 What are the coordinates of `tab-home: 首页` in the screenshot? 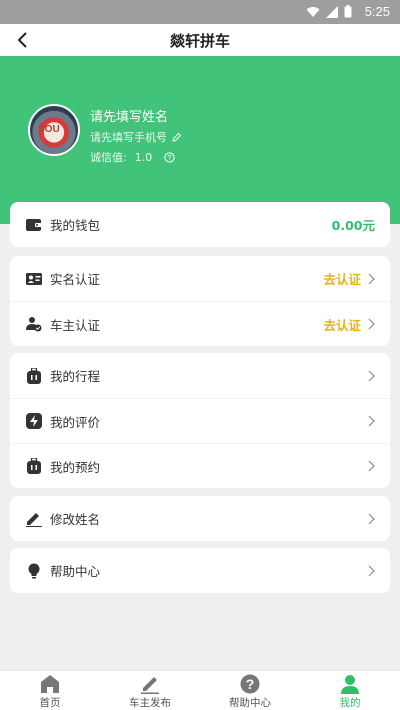 It's located at (50, 690).